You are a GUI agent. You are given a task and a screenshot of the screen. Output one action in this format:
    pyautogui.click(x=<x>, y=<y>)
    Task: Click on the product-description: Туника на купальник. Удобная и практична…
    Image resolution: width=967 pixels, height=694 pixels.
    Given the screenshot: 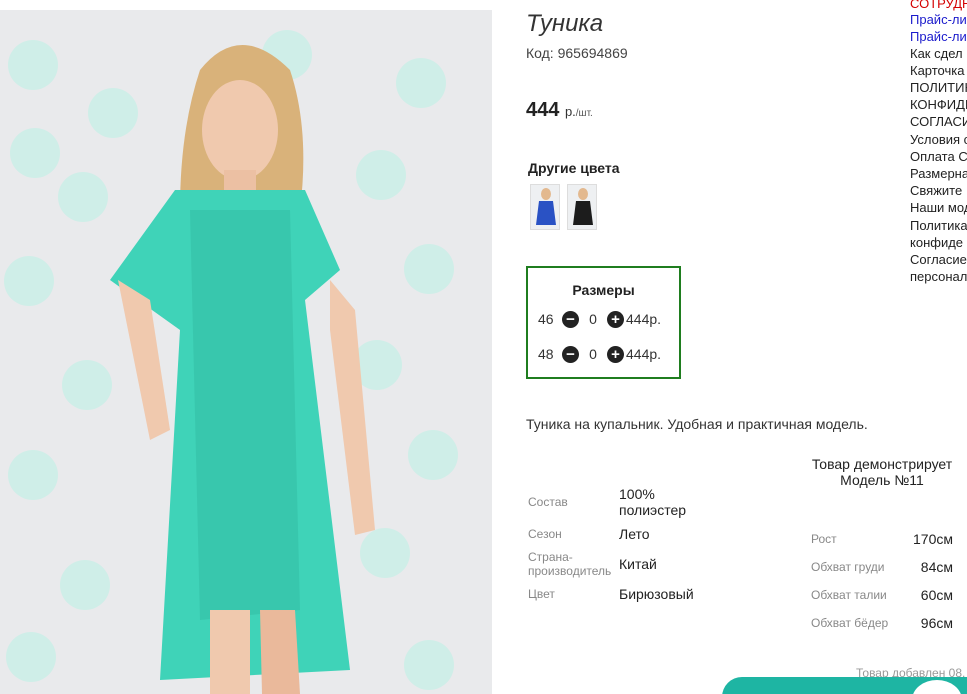 What is the action you would take?
    pyautogui.click(x=697, y=424)
    